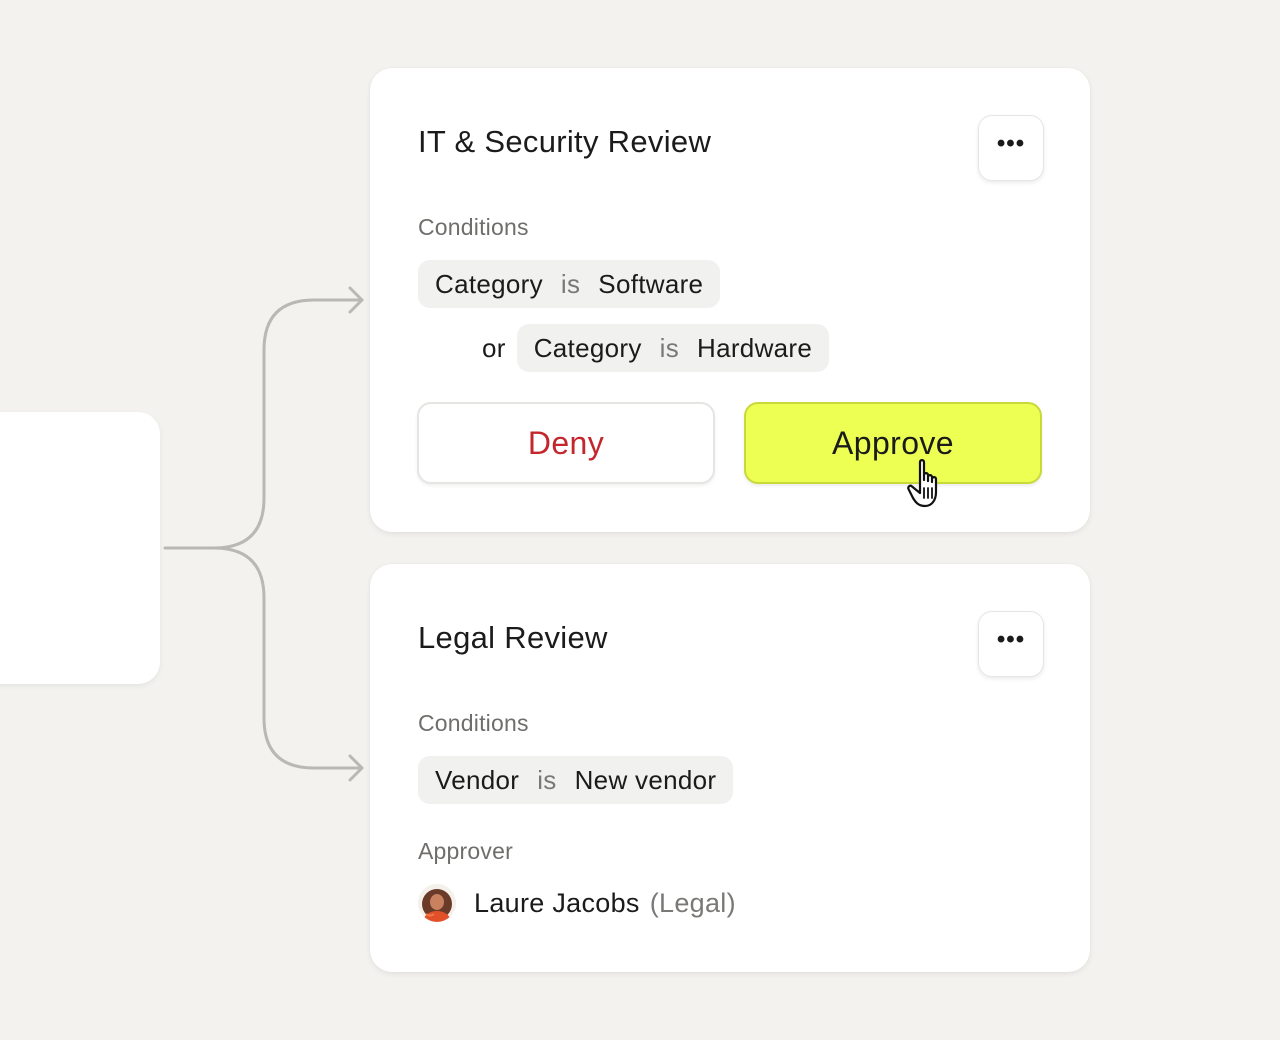 The image size is (1280, 1040). I want to click on condition-row: Vendor is New vendor, so click(576, 780).